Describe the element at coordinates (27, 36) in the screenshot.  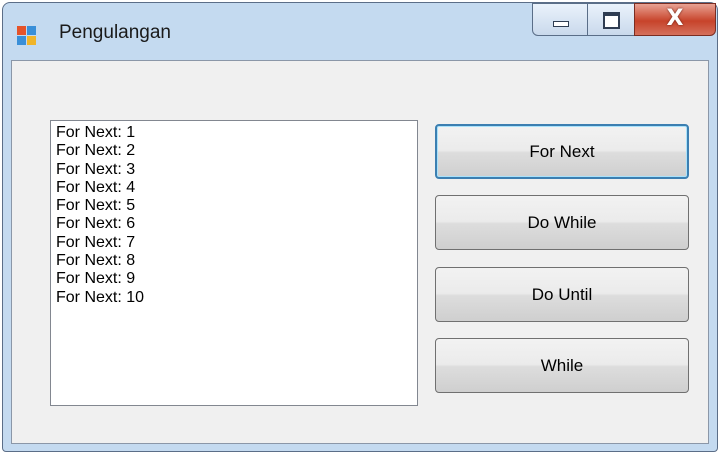
I see `app-form-icon` at that location.